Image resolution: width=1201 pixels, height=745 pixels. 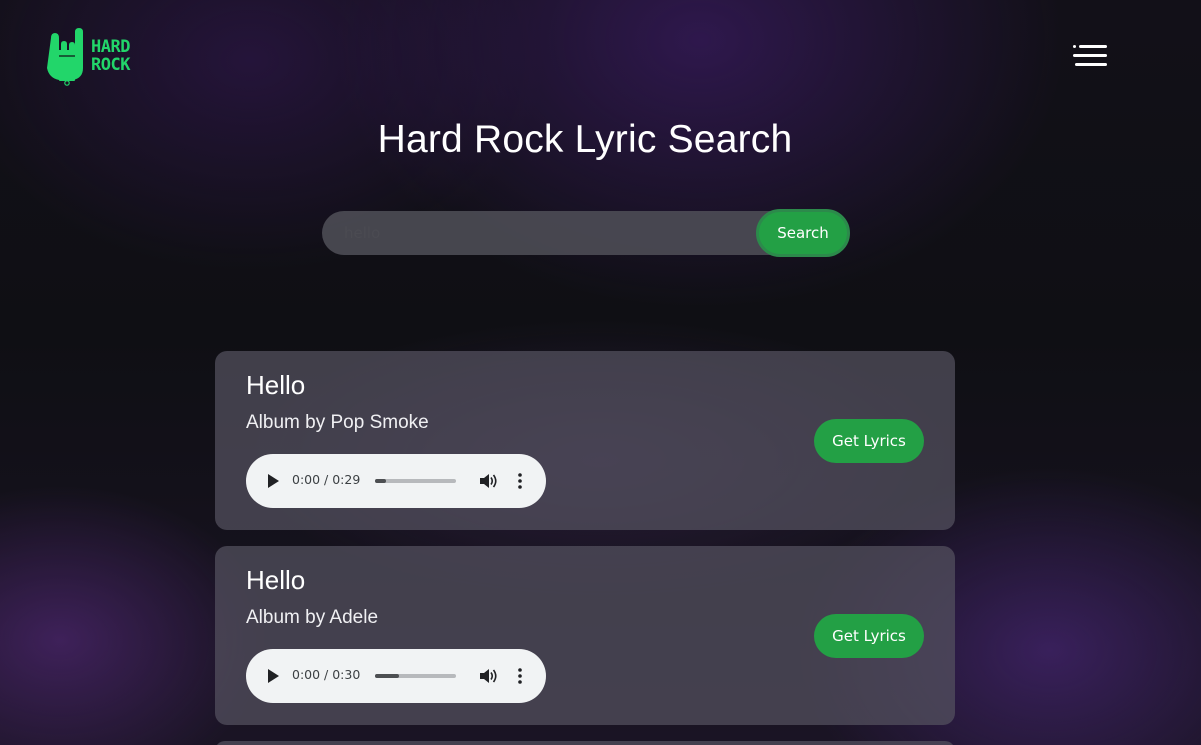 I want to click on hamburger-menu-button, so click(x=1091, y=56).